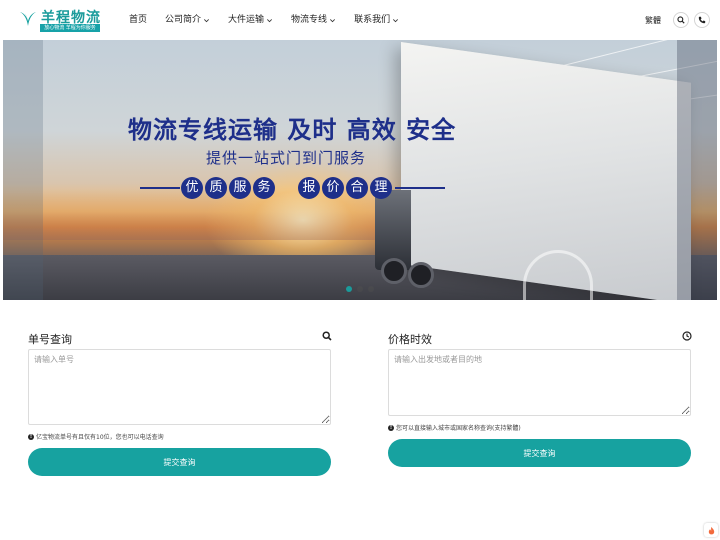 The height and width of the screenshot is (540, 720). Describe the element at coordinates (372, 20) in the screenshot. I see `nav-item-label: 联系我们` at that location.